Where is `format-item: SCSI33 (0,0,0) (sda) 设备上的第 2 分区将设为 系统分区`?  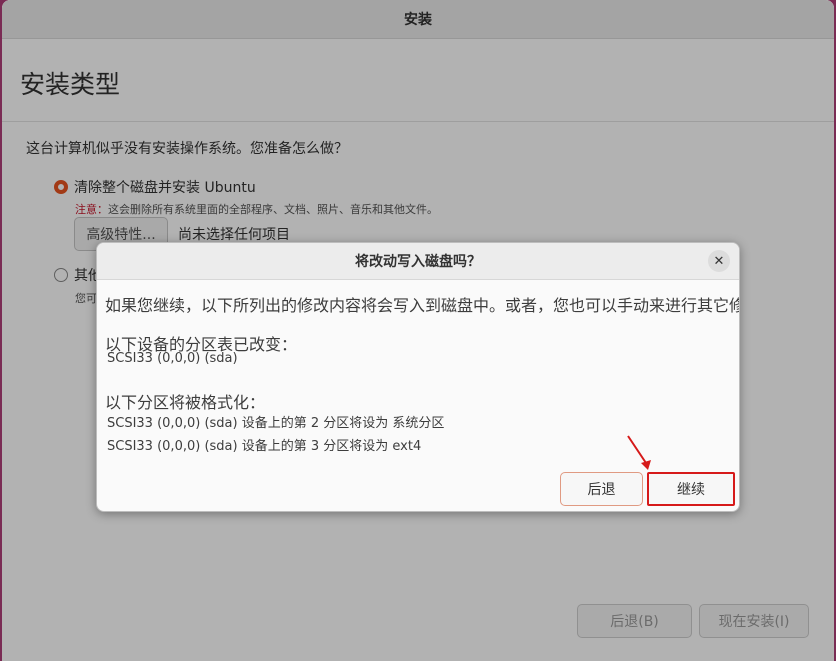
format-item: SCSI33 (0,0,0) (sda) 设备上的第 2 分区将设为 系统分区 is located at coordinates (276, 423).